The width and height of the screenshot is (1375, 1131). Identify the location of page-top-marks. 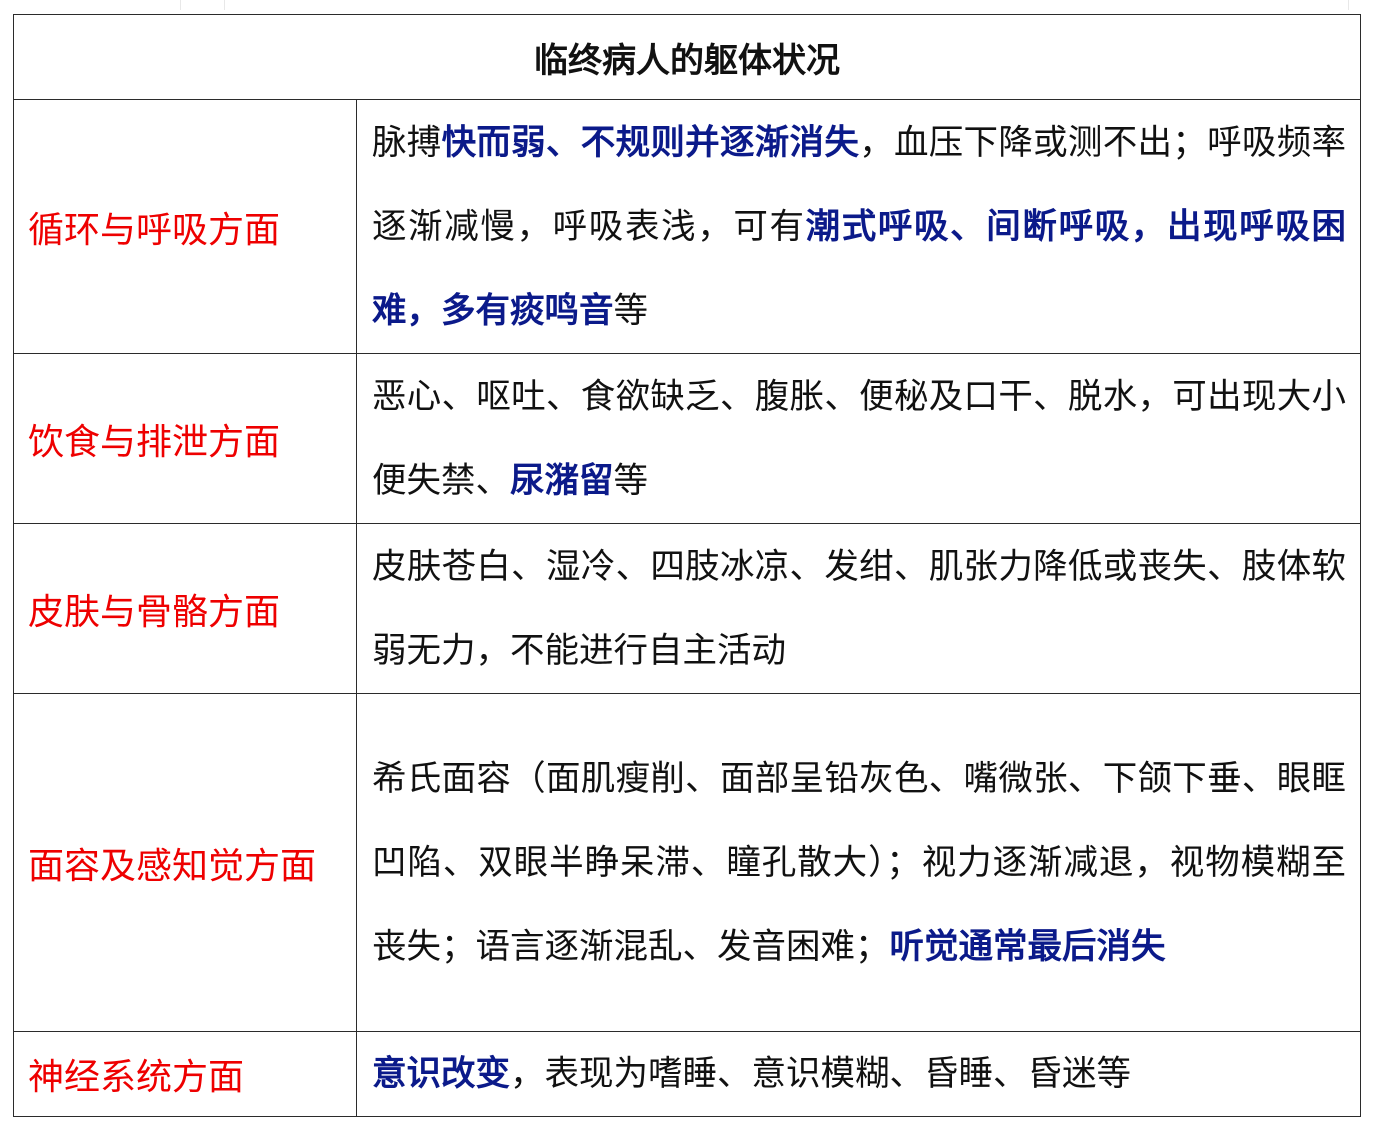
(687, 7).